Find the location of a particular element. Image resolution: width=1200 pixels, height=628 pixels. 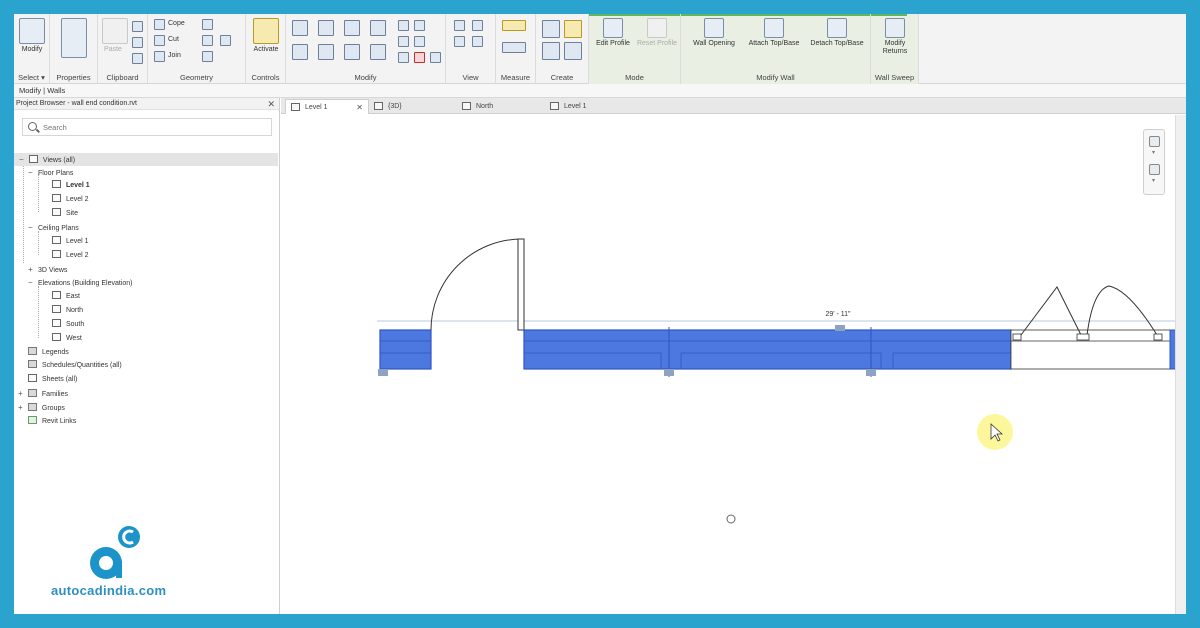

select-dropdown: Select ▾ is located at coordinates (31, 77).